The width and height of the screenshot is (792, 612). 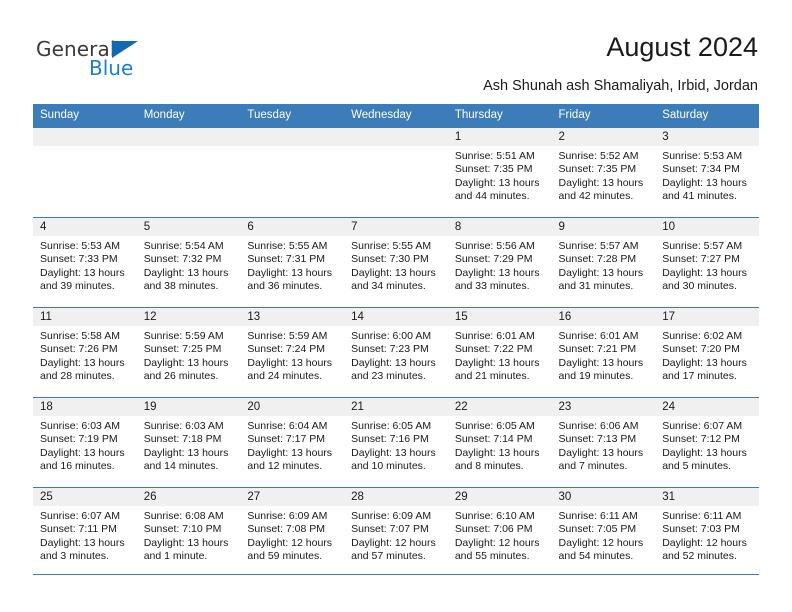 What do you see at coordinates (182, 259) in the screenshot?
I see `sunset-text: Sunset: 7:32 PM` at bounding box center [182, 259].